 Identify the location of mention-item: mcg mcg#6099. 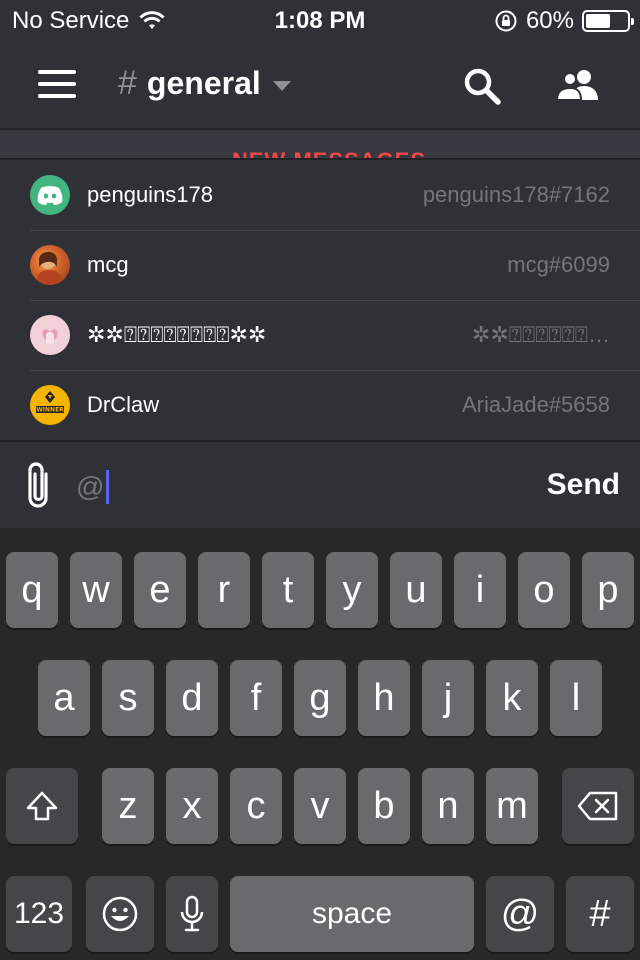
(320, 265).